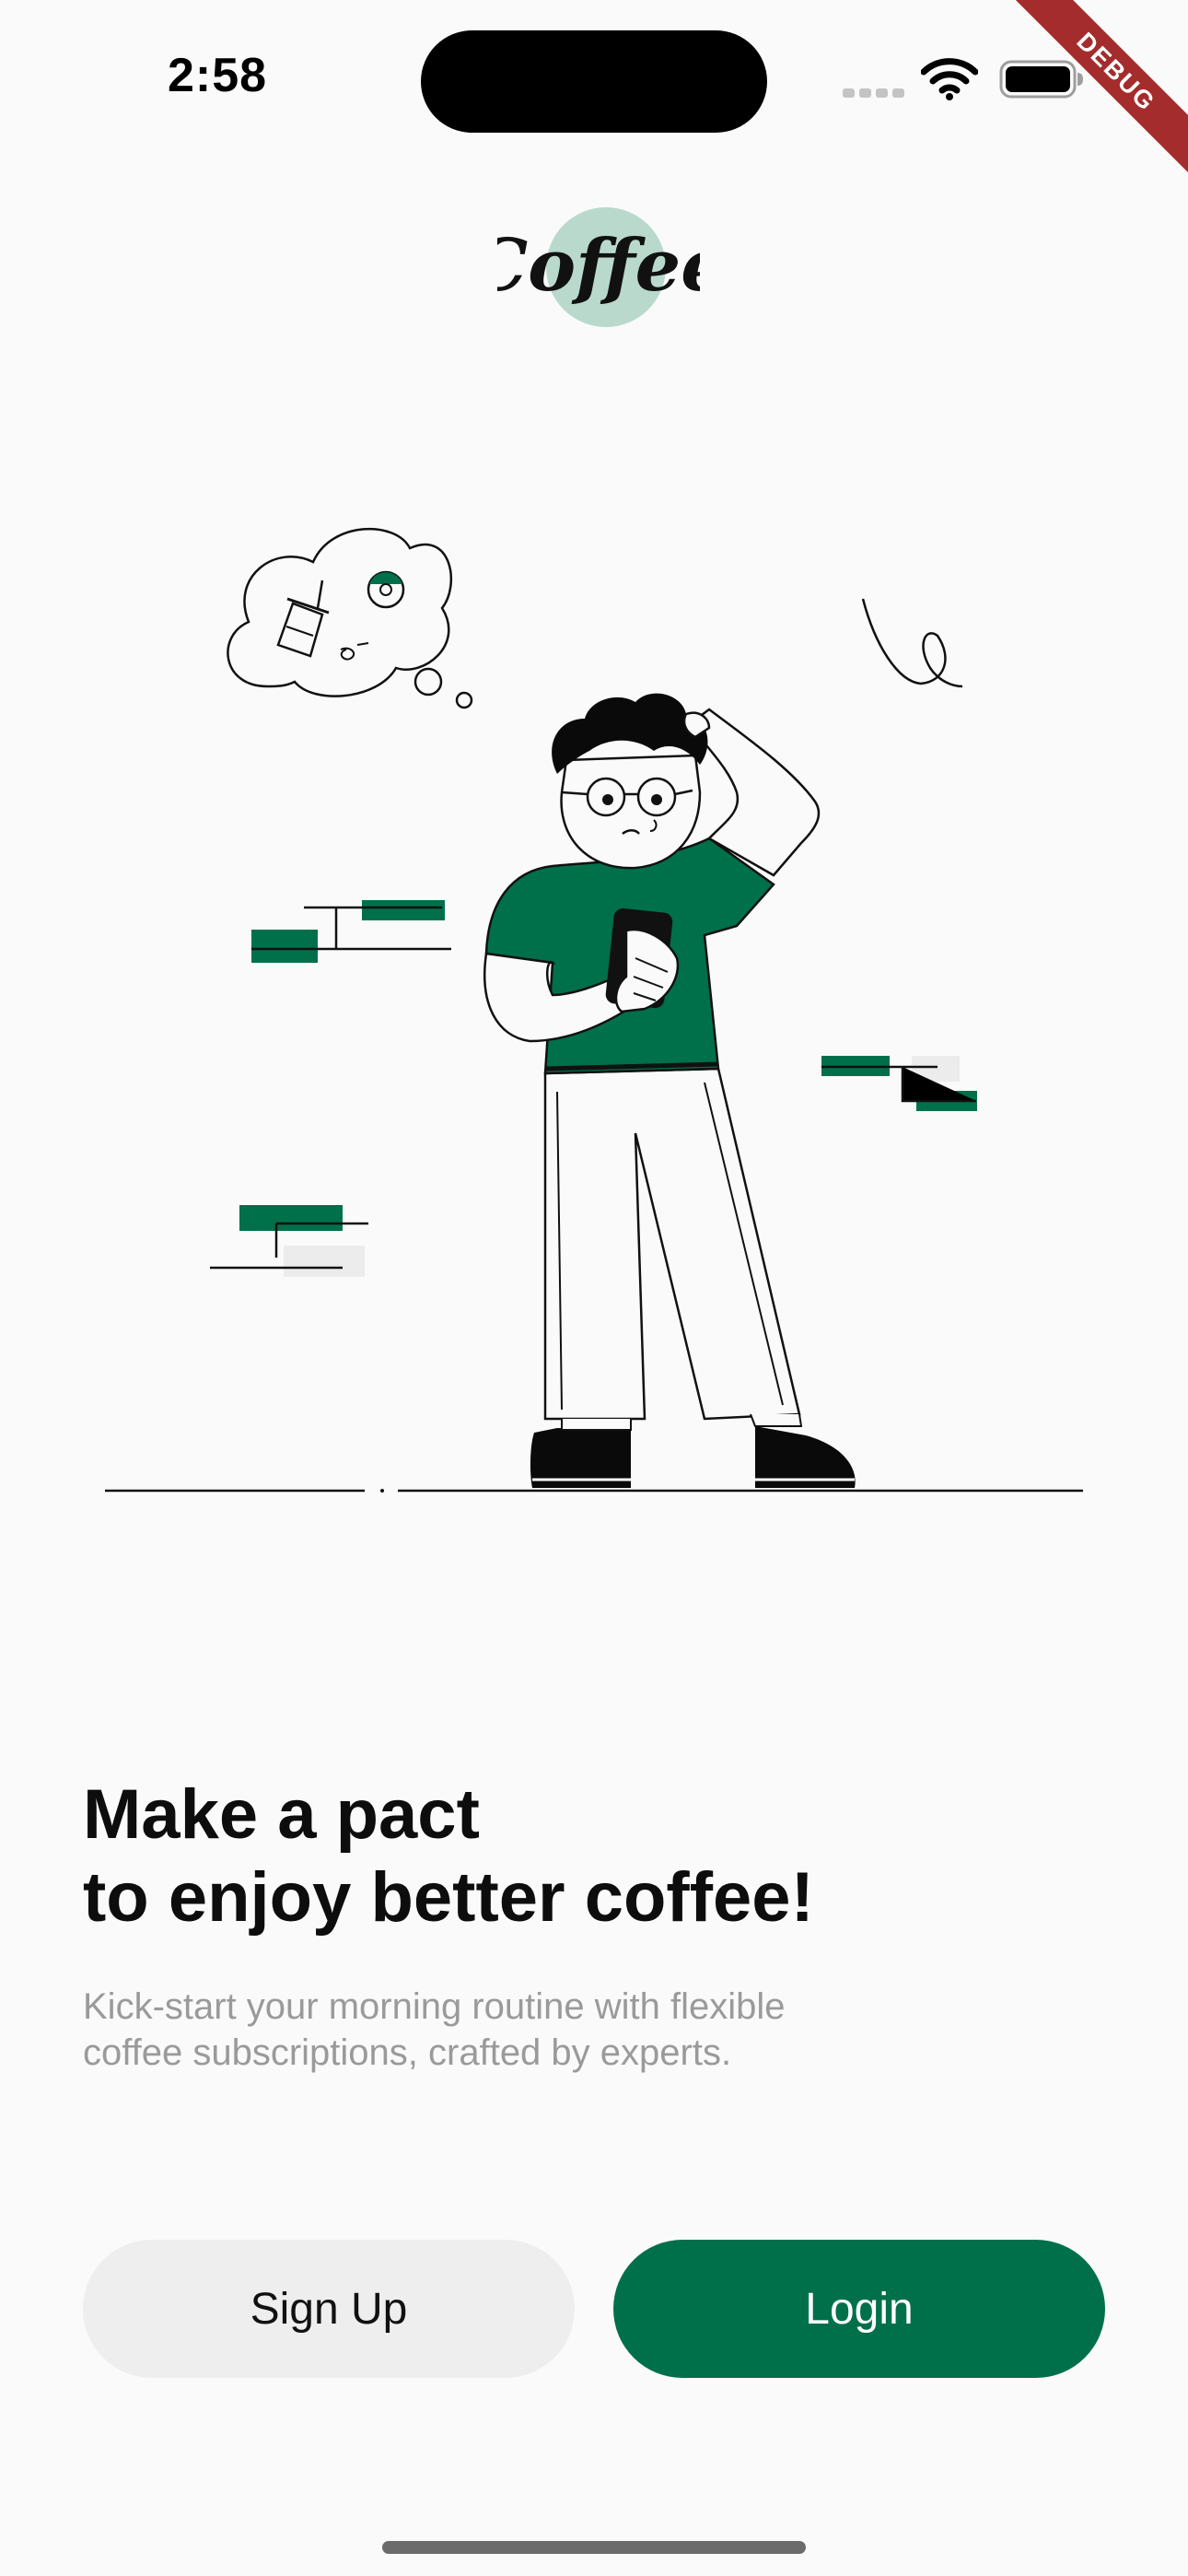 This screenshot has height=2576, width=1188. What do you see at coordinates (329, 2309) in the screenshot?
I see `sign-up-button: Sign Up` at bounding box center [329, 2309].